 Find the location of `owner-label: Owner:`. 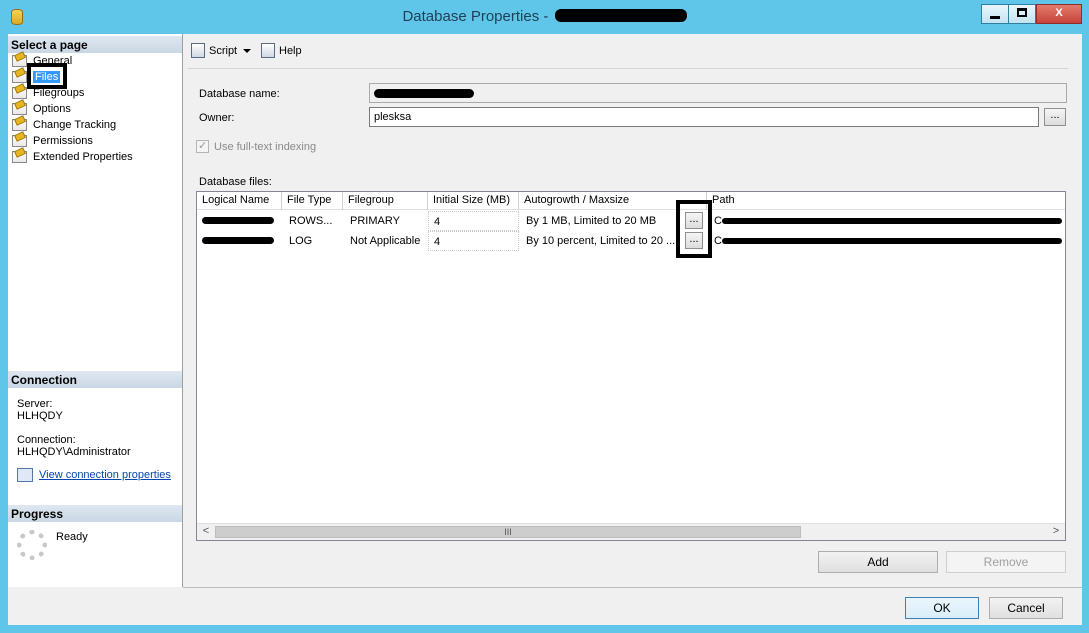

owner-label: Owner: is located at coordinates (217, 118).